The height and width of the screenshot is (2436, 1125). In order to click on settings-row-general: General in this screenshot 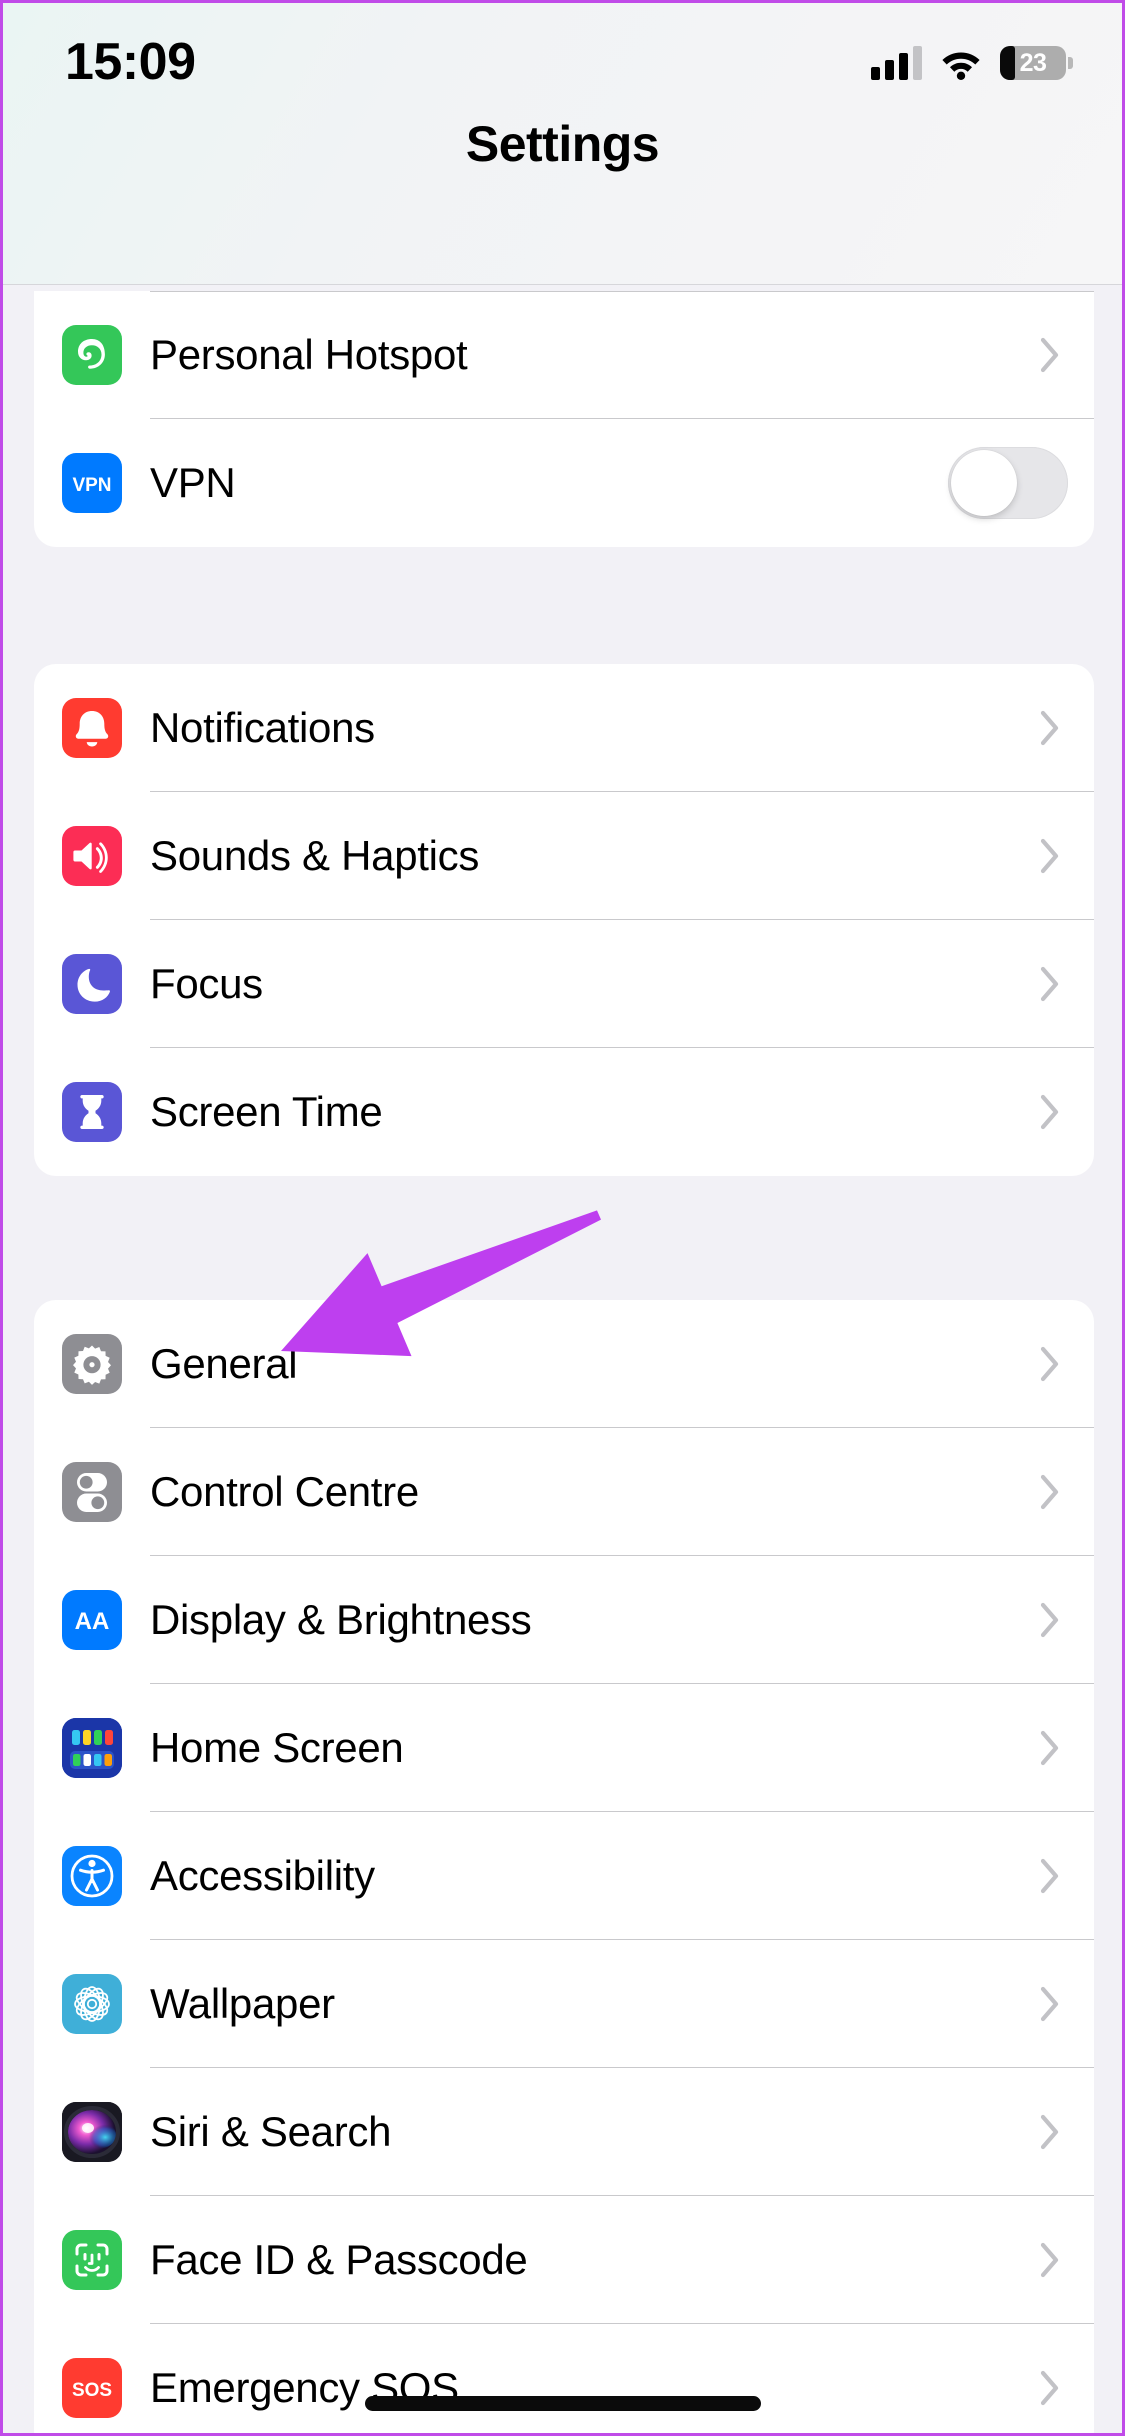, I will do `click(564, 1364)`.